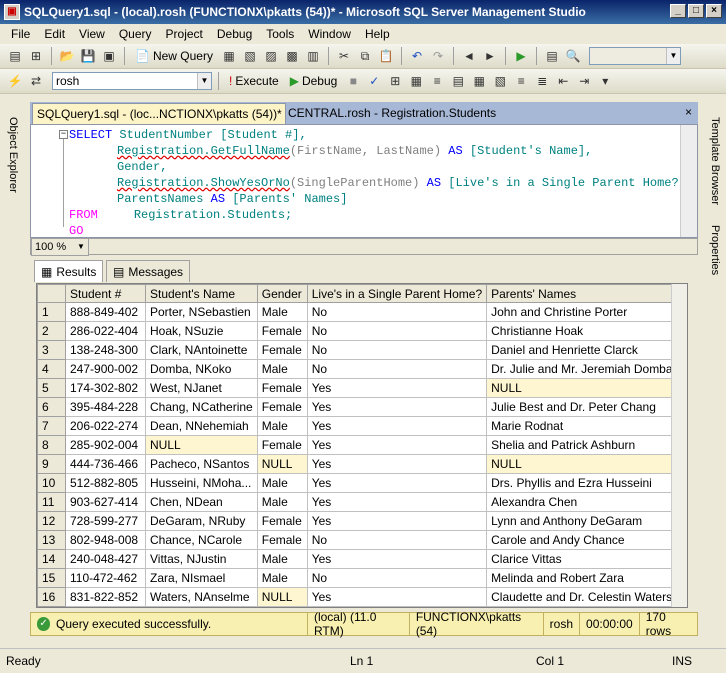  What do you see at coordinates (377, 34) in the screenshot?
I see `menu-help: Help` at bounding box center [377, 34].